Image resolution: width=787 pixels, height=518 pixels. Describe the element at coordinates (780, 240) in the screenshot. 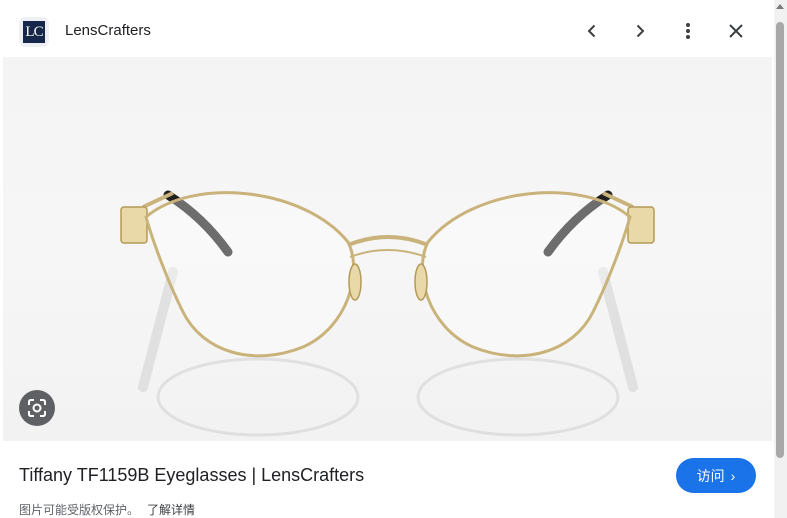

I see `scrollbar-thumb` at that location.